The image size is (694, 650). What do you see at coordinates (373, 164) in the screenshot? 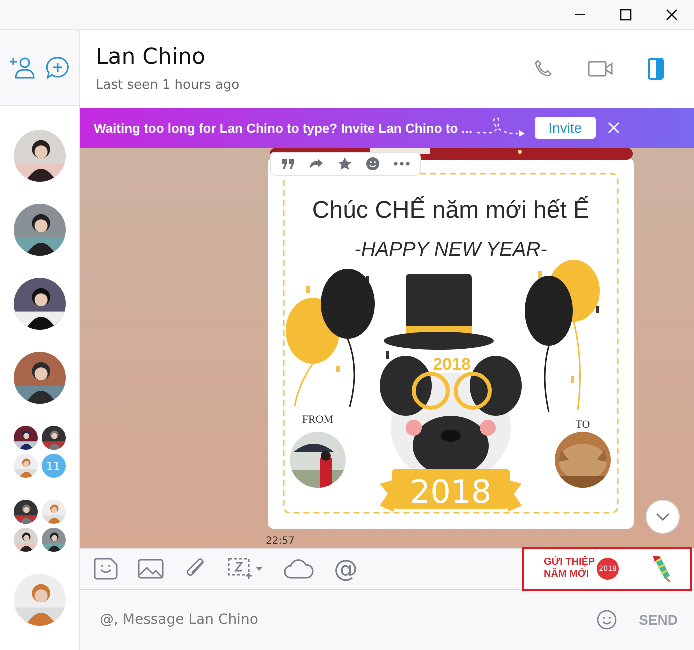
I see `smiley-icon` at bounding box center [373, 164].